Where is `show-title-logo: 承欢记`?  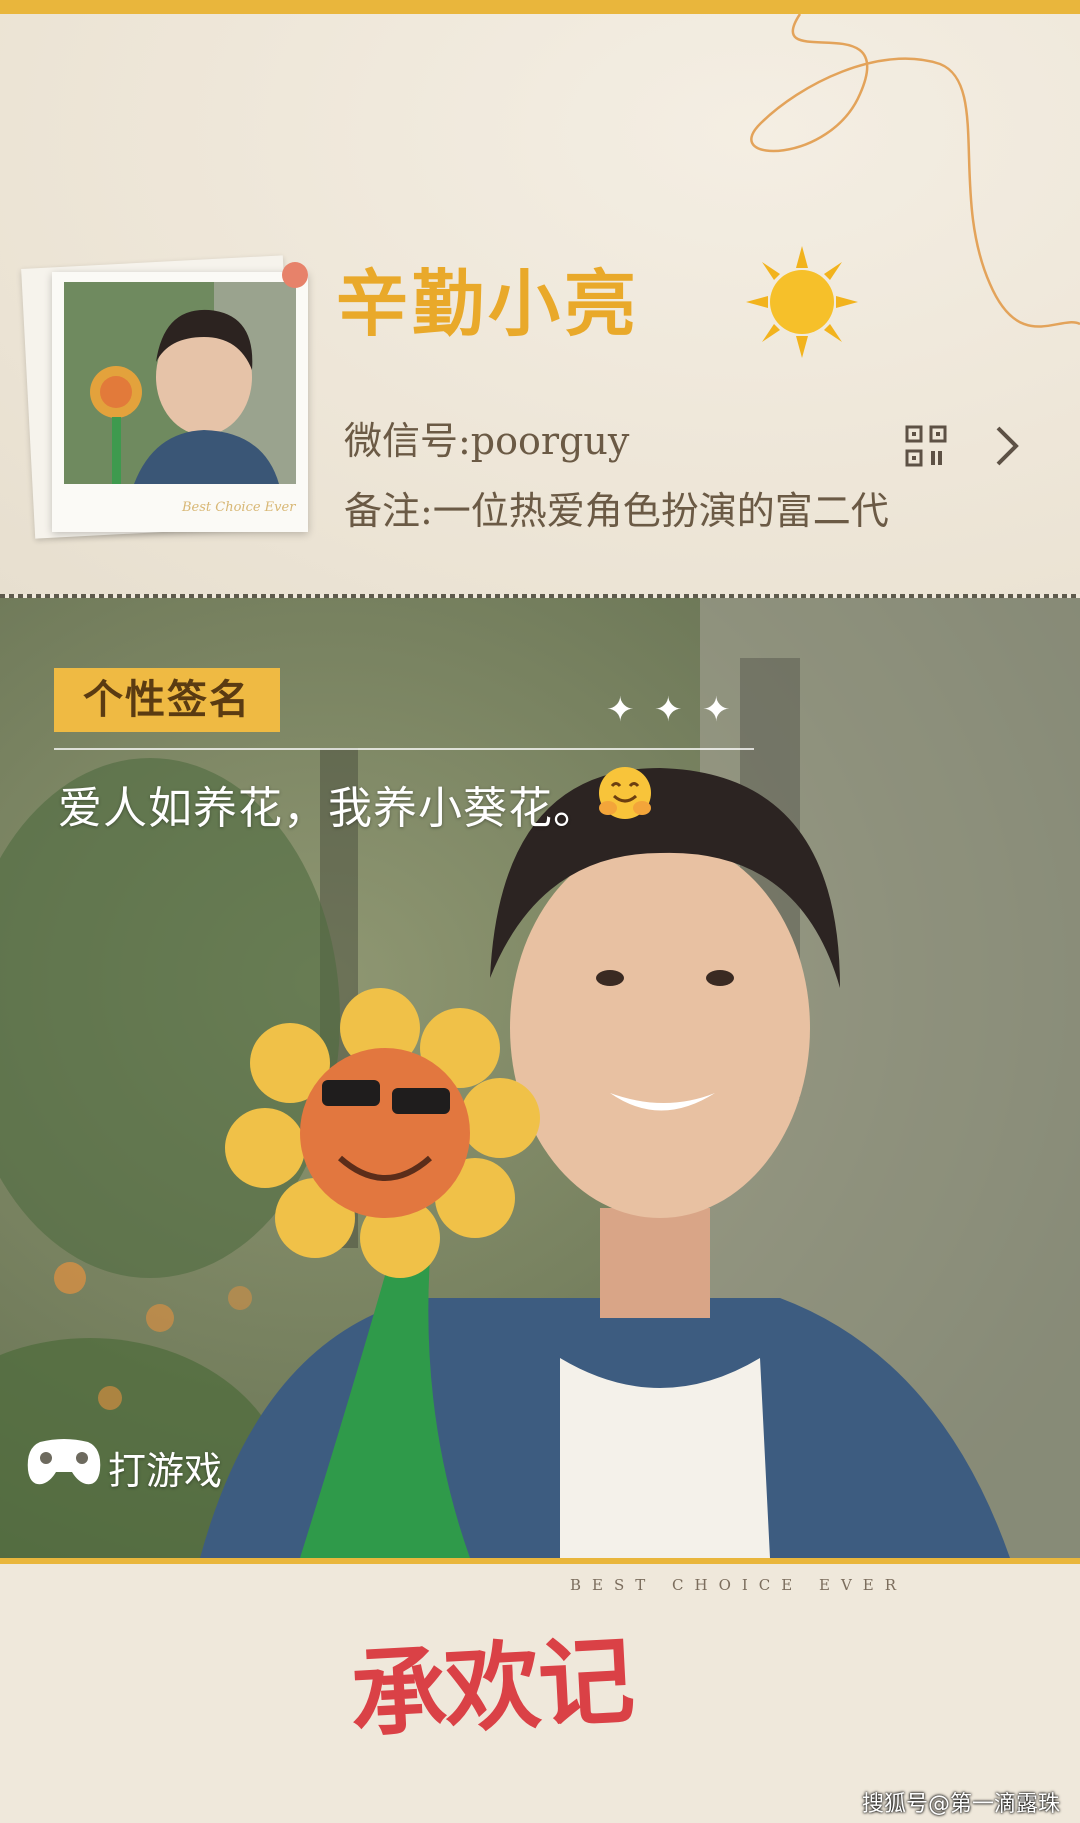
show-title-logo: 承欢记 is located at coordinates (491, 1688).